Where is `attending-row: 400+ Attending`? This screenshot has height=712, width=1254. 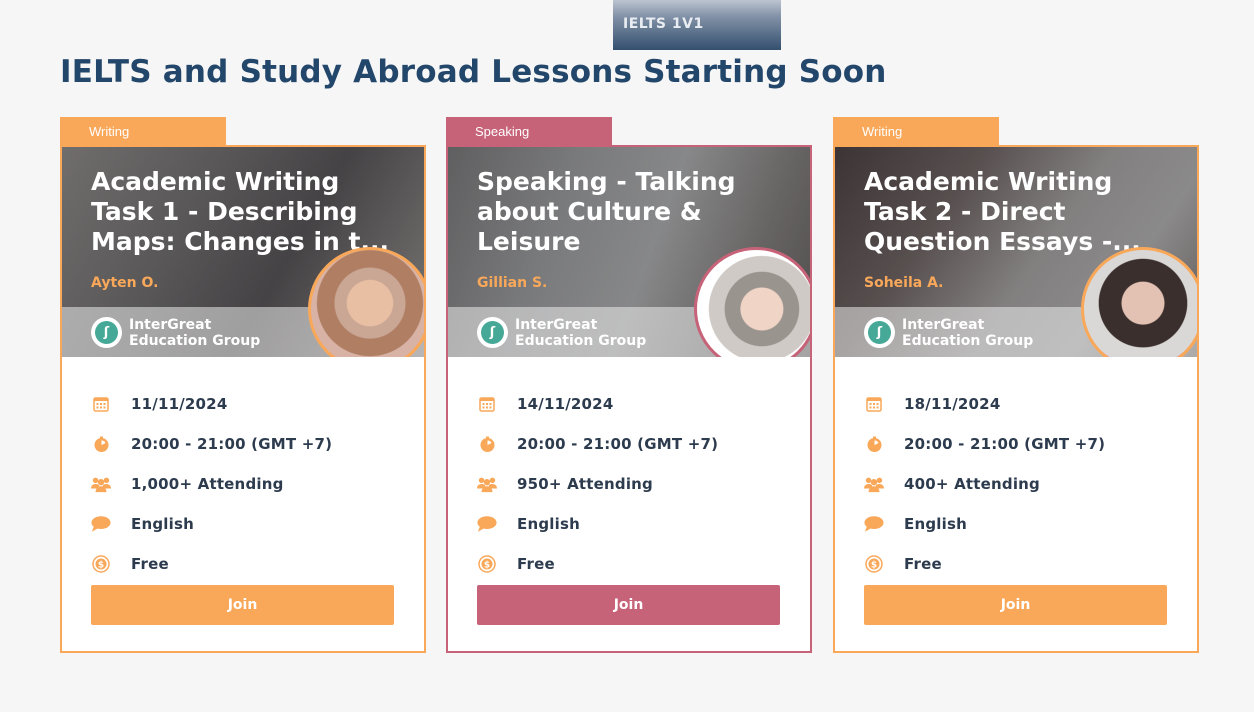 attending-row: 400+ Attending is located at coordinates (984, 484).